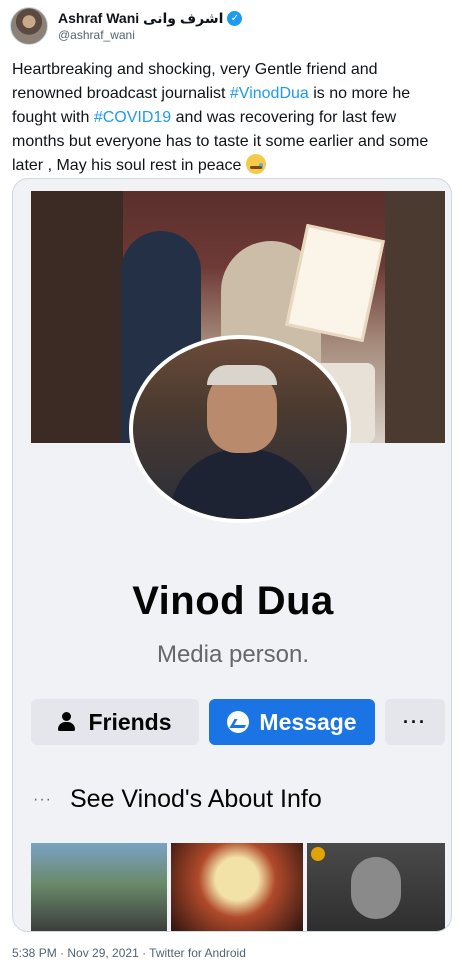 The width and height of the screenshot is (462, 970). I want to click on photo-thumbnail-portrait, so click(376, 887).